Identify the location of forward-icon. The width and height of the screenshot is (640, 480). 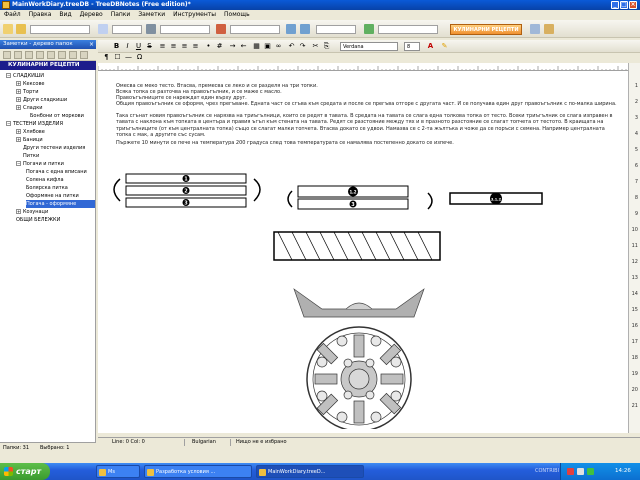
(305, 29).